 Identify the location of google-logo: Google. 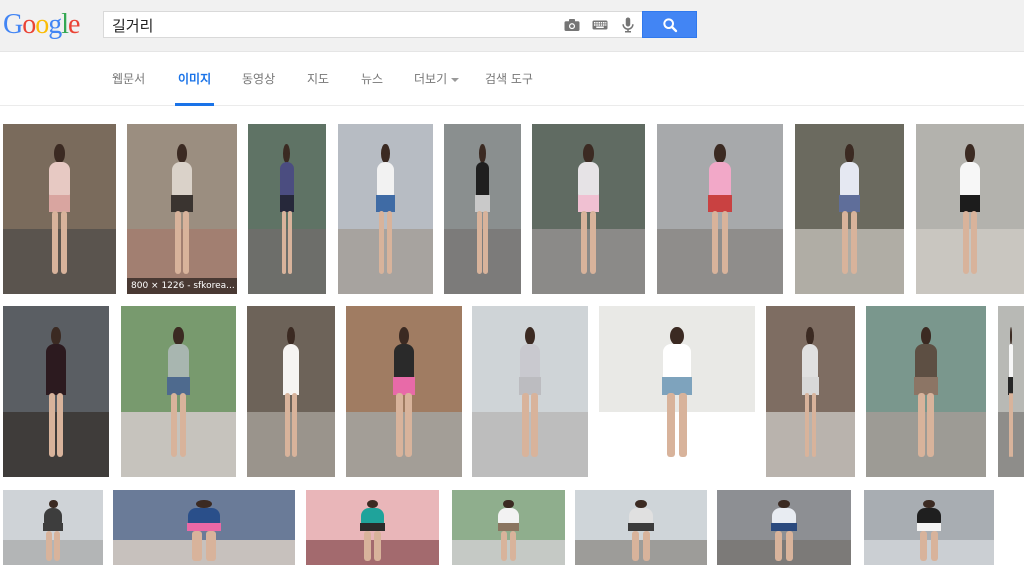
(41, 25).